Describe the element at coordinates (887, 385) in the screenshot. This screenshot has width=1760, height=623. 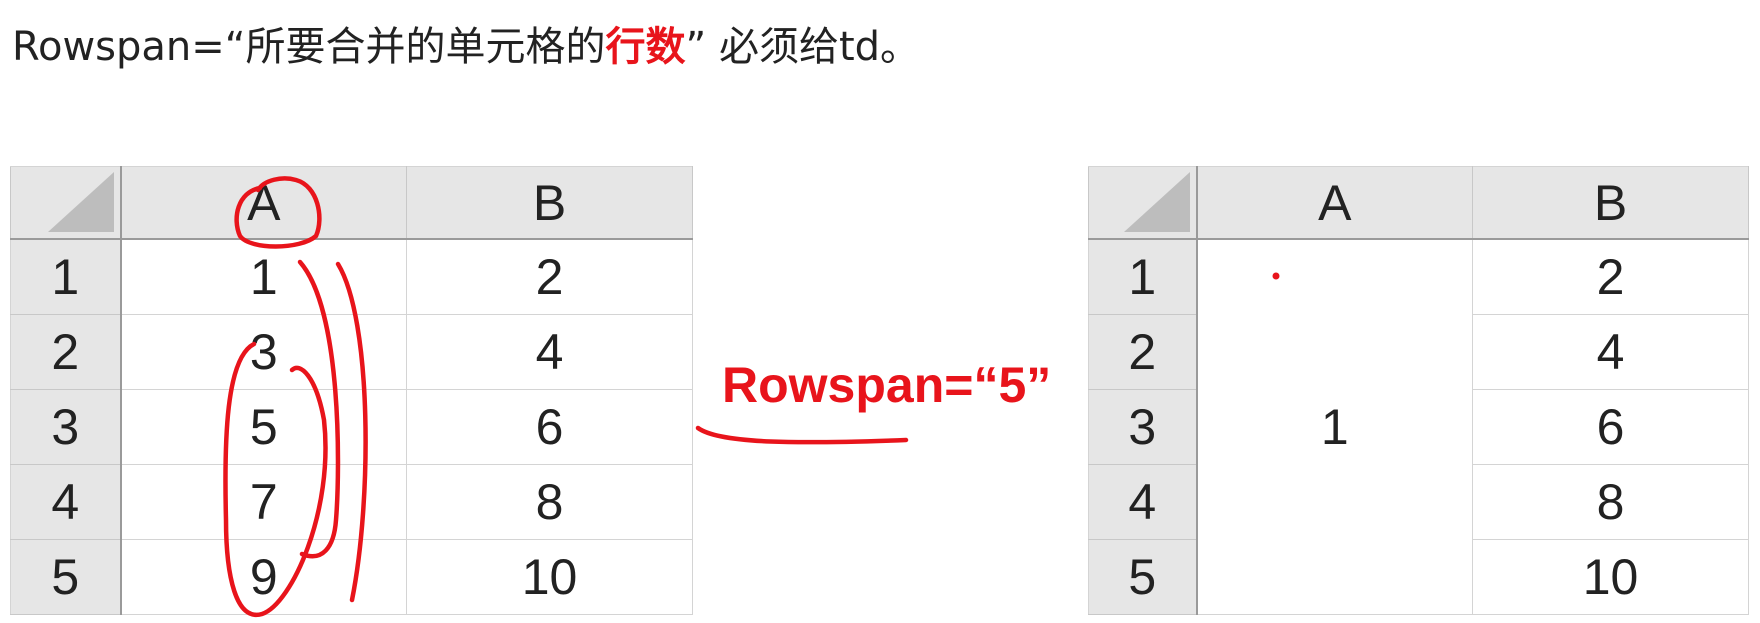
I see `rowspan-annotation-label: Rowspan=“5”` at that location.